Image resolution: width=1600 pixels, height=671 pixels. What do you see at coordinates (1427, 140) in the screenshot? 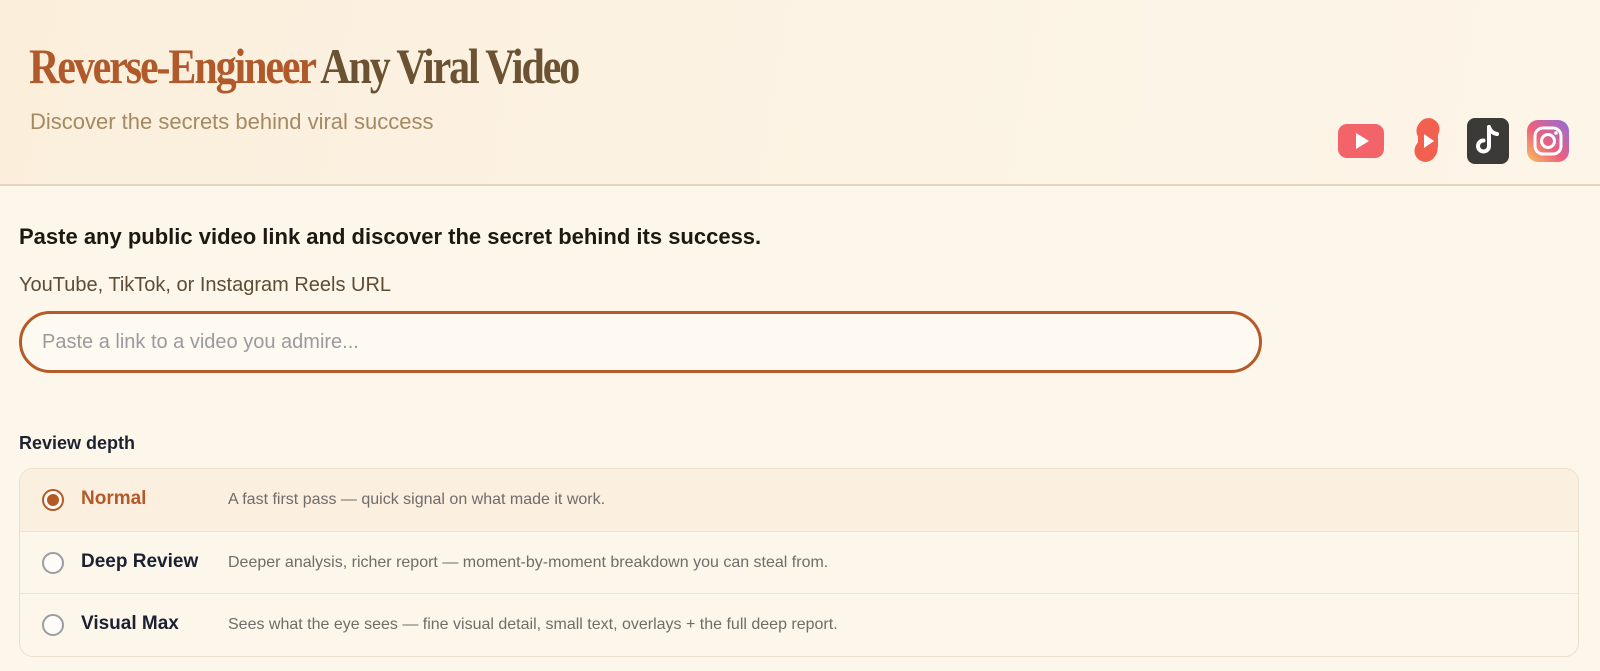
I see `youtube-shorts-icon` at bounding box center [1427, 140].